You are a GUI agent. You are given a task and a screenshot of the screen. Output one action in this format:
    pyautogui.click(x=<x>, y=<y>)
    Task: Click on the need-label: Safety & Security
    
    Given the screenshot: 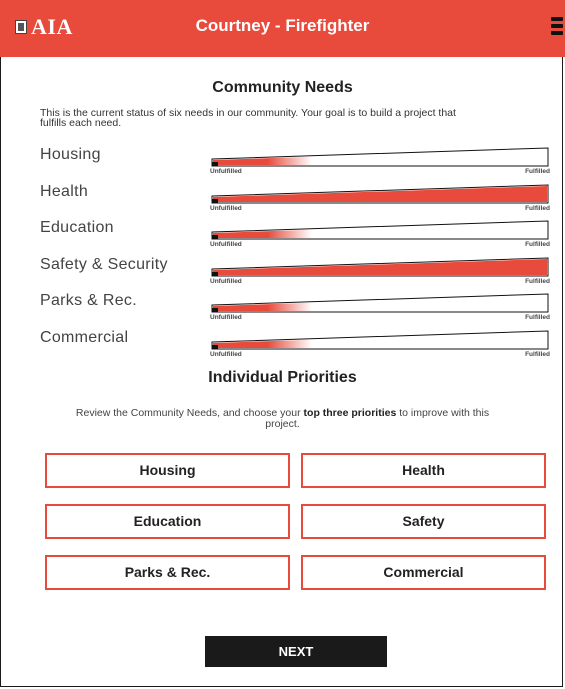 What is the action you would take?
    pyautogui.click(x=104, y=264)
    